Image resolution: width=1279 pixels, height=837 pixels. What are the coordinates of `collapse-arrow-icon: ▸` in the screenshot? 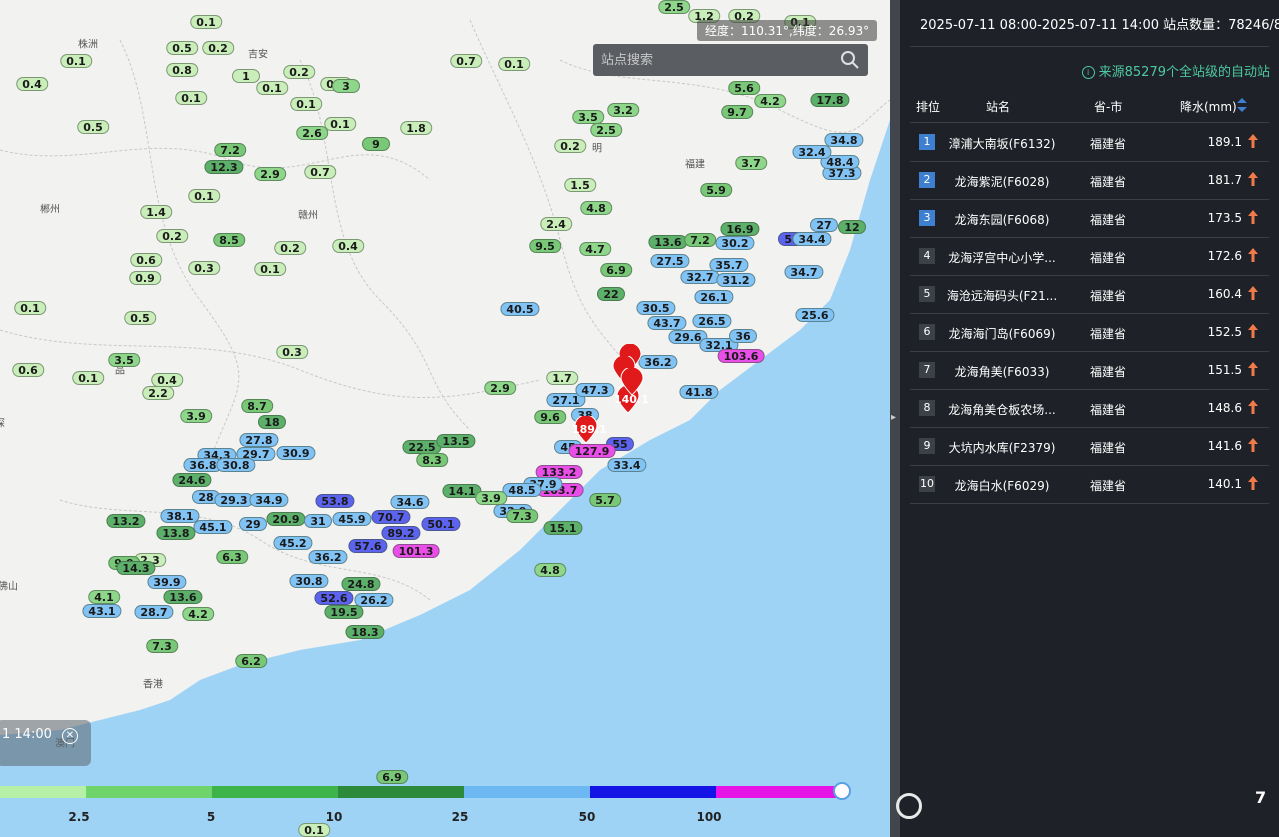 It's located at (893, 417).